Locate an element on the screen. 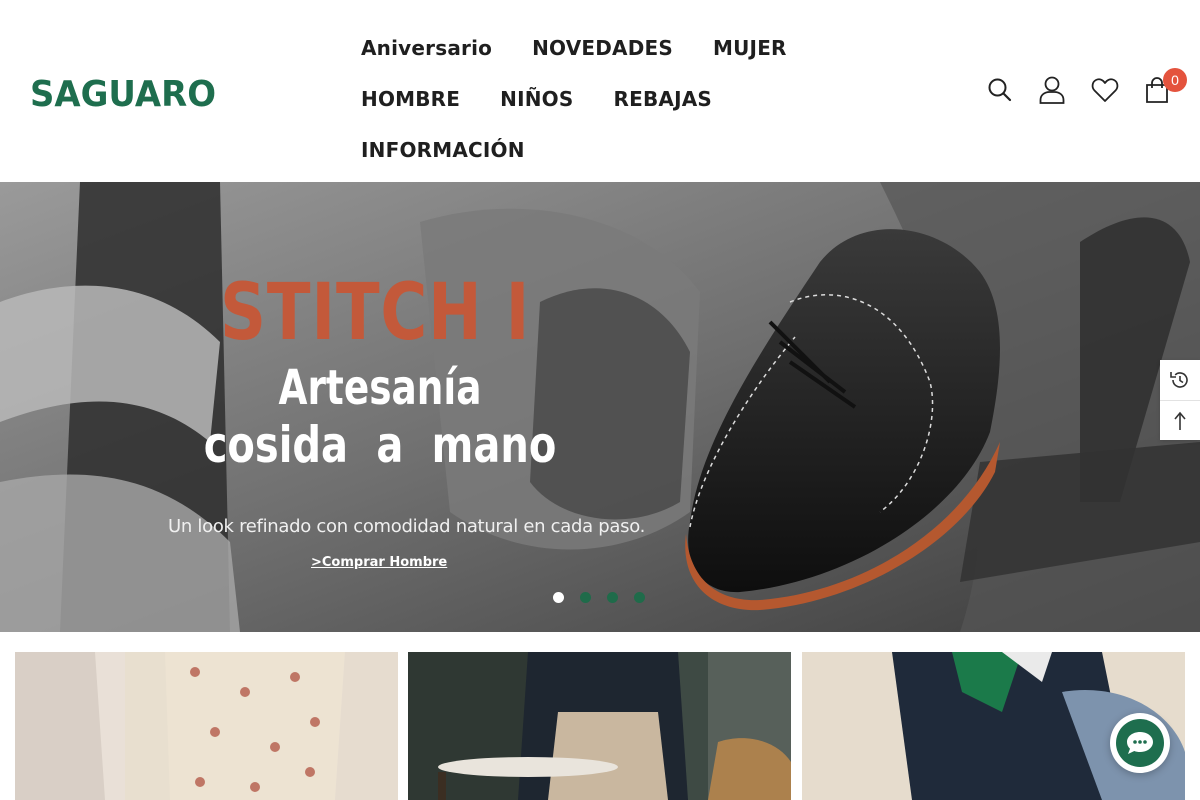  category-tile-men is located at coordinates (599, 726).